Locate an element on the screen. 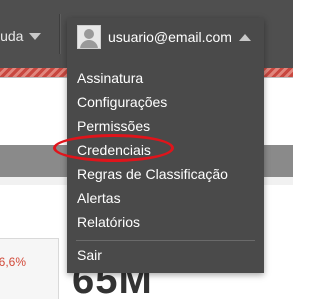  menu-item-alertas: Alertas is located at coordinates (165, 198).